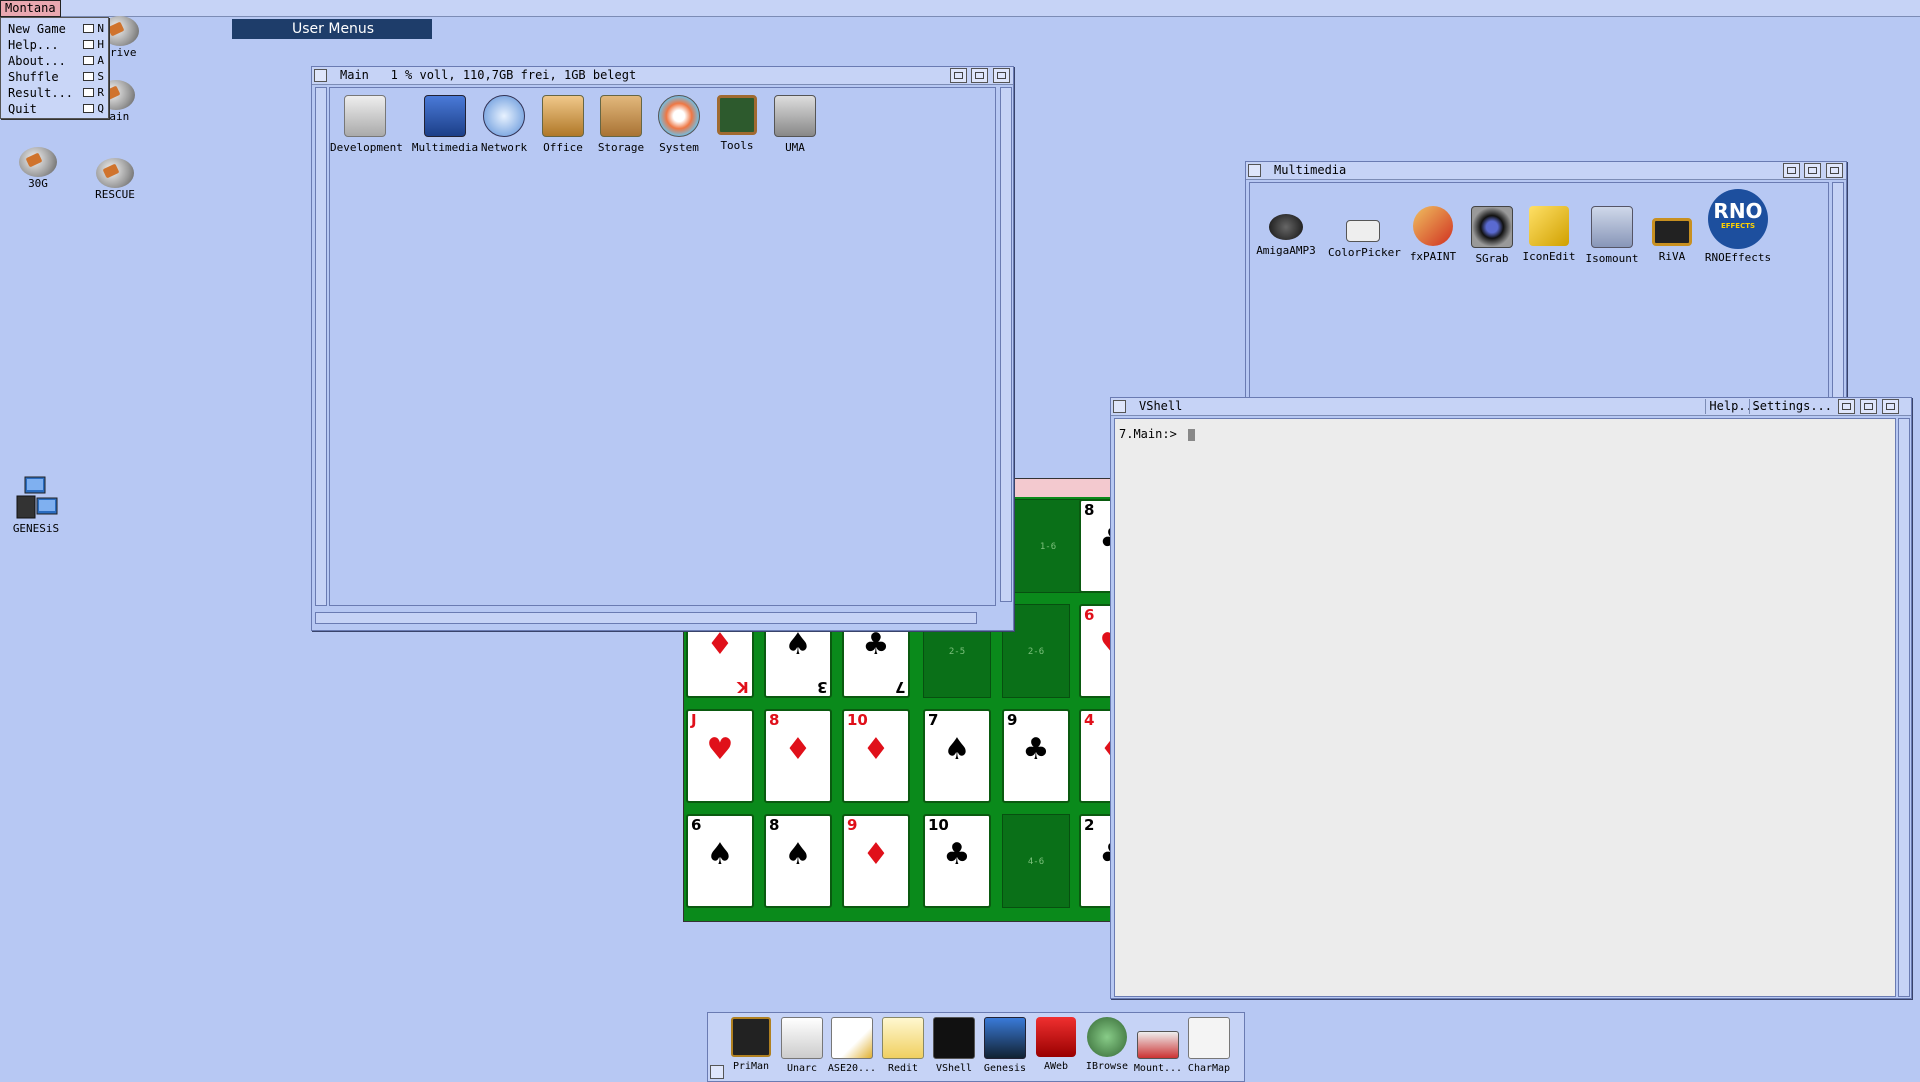 This screenshot has width=1920, height=1082. Describe the element at coordinates (56, 93) in the screenshot. I see `menu-item-result: Result... R` at that location.